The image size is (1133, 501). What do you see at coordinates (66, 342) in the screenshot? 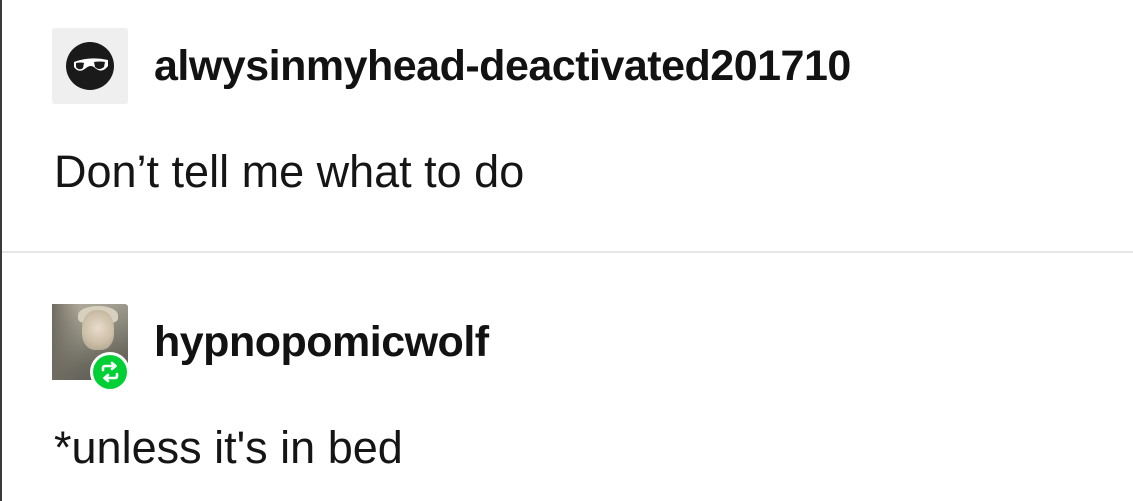
I see `avatar-photo-shade` at bounding box center [66, 342].